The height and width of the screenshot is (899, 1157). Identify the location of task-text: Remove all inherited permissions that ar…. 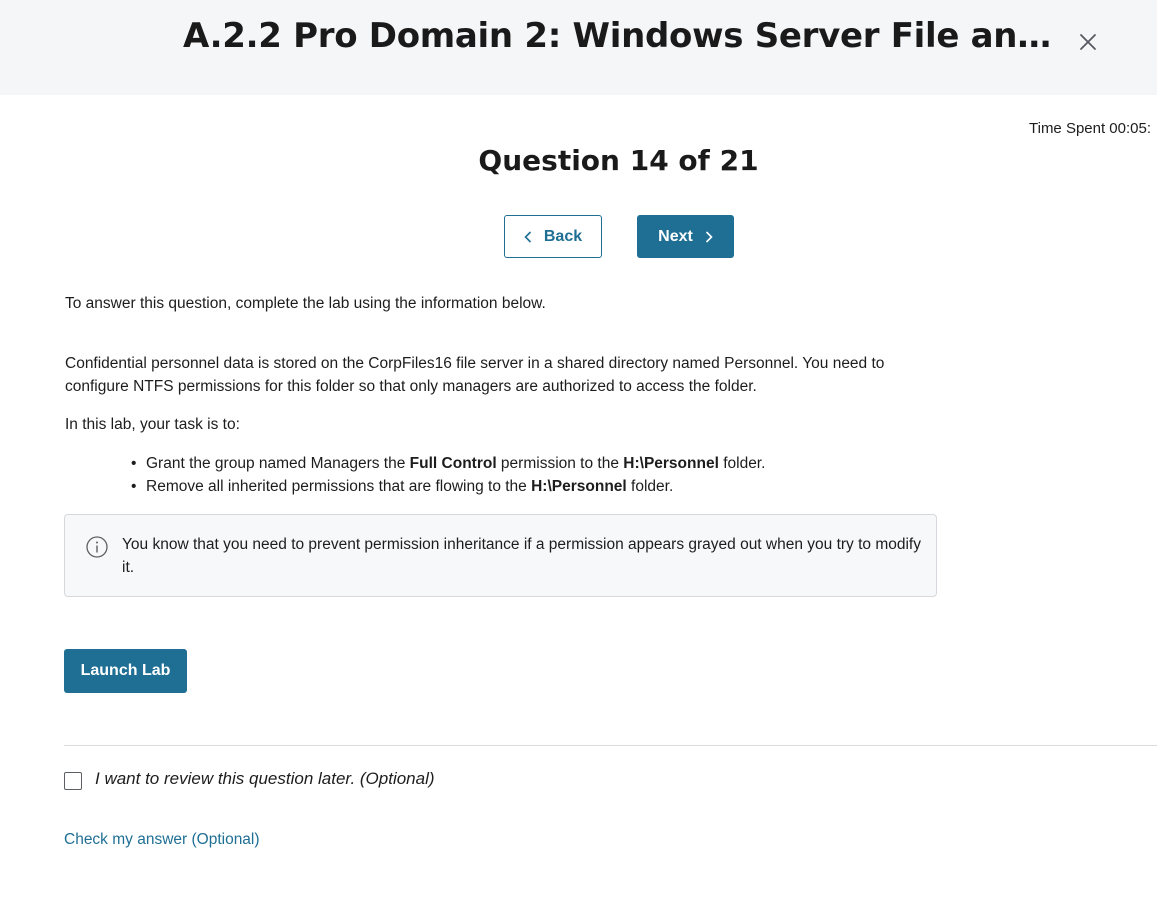
(339, 486).